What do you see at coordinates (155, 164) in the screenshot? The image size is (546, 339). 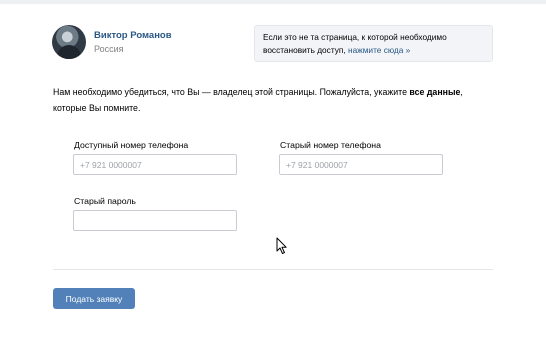 I see `phone-input` at bounding box center [155, 164].